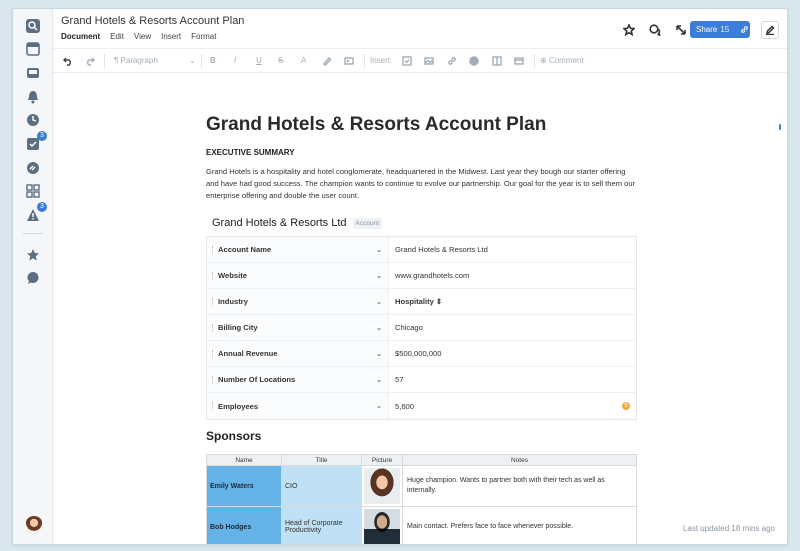 The image size is (800, 551). What do you see at coordinates (382, 460) in the screenshot?
I see `column-header: Picture` at bounding box center [382, 460].